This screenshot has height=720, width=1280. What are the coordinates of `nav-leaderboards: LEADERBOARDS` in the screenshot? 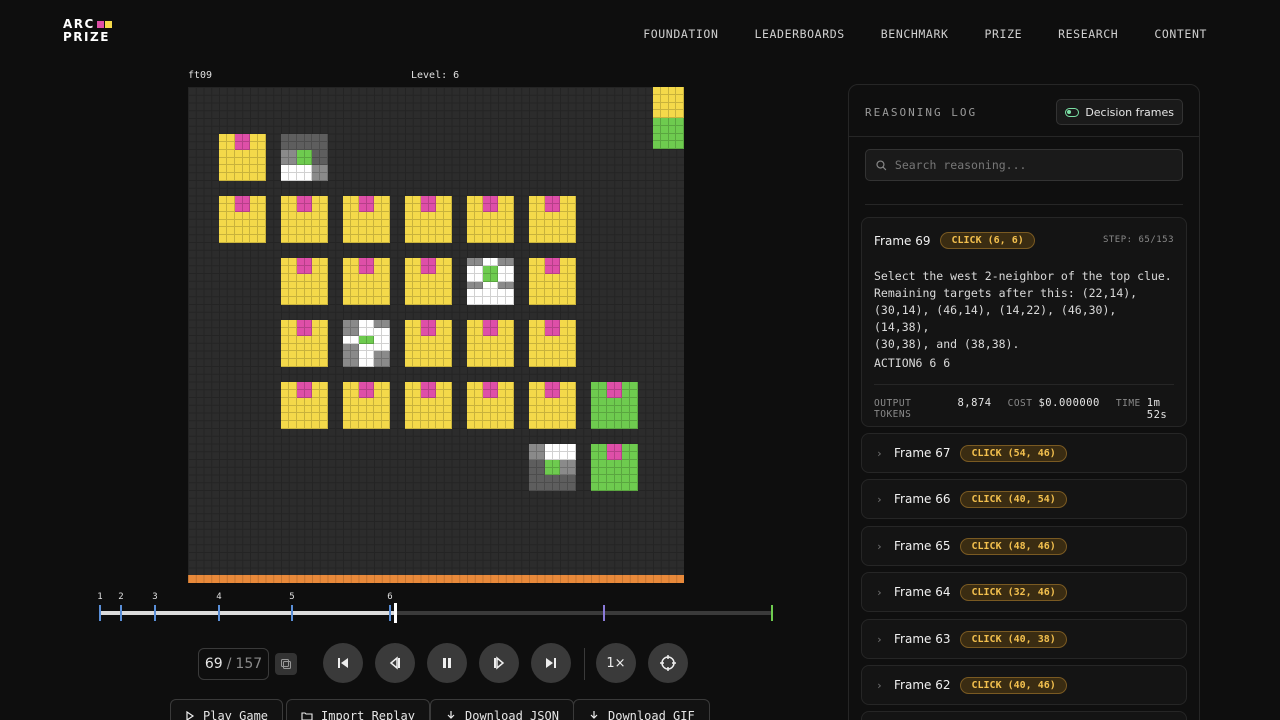 It's located at (799, 34).